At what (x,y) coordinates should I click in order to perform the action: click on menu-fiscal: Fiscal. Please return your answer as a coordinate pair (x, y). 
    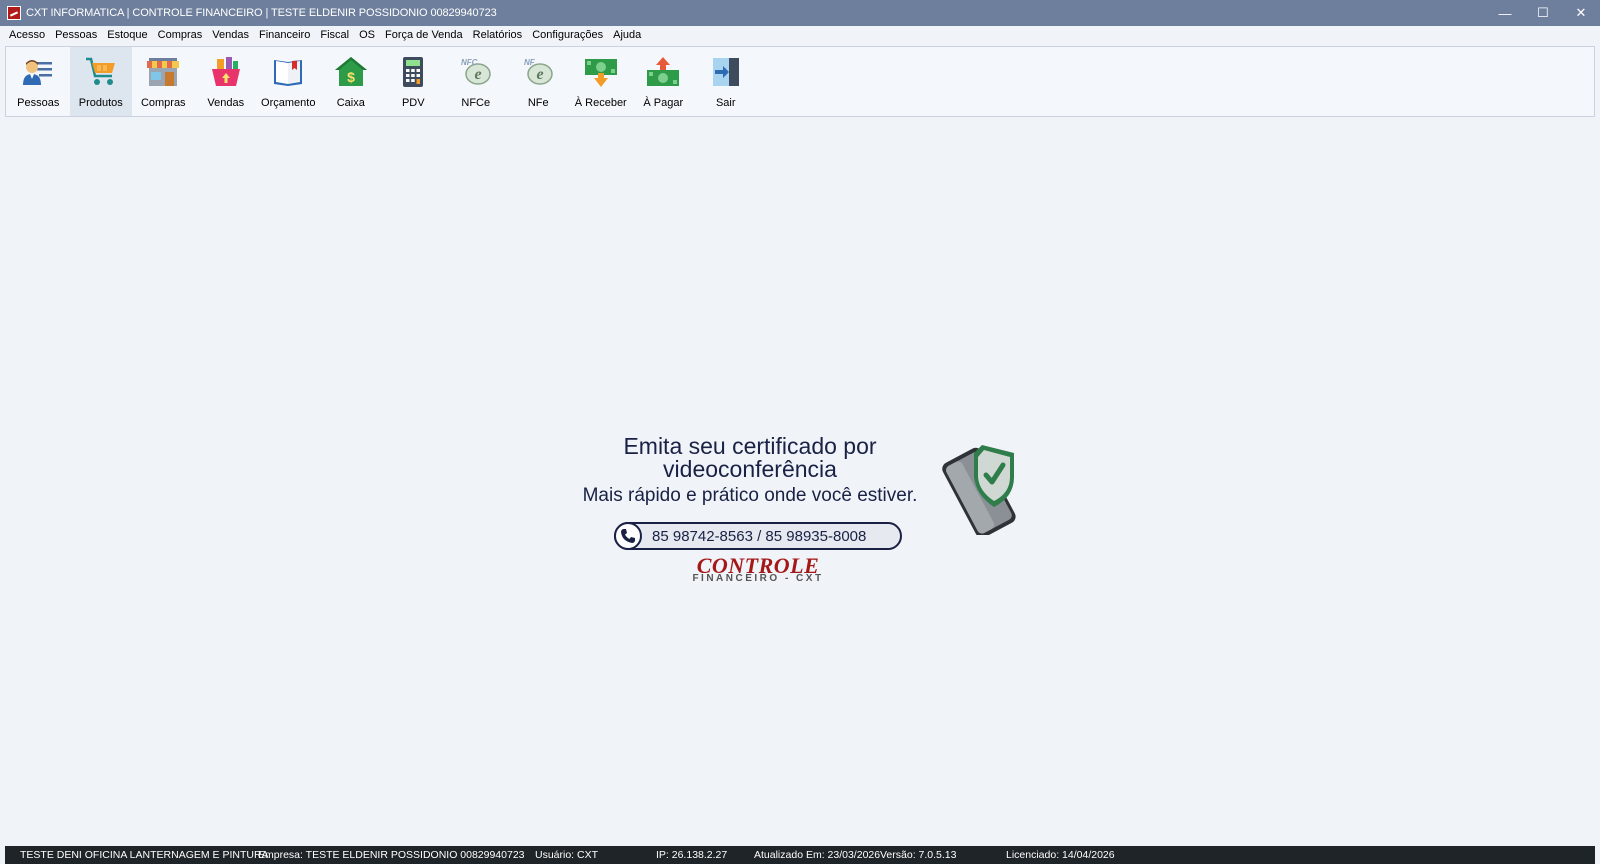
    Looking at the image, I should click on (334, 35).